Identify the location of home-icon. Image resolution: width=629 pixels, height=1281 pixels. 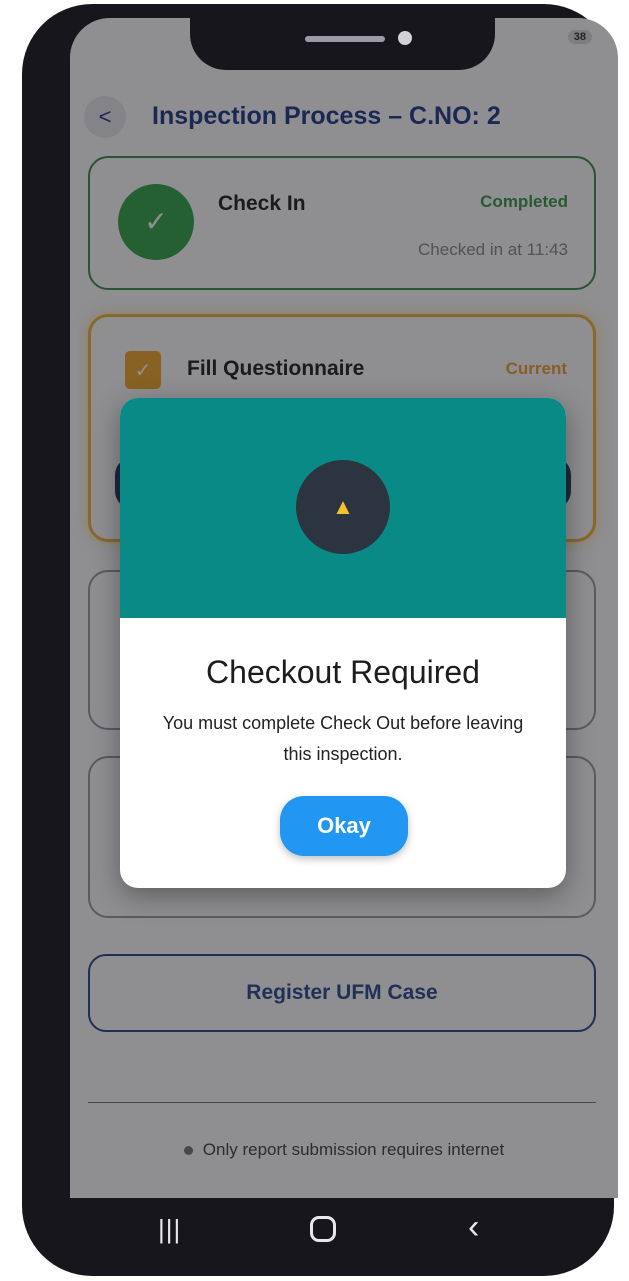
(323, 1229).